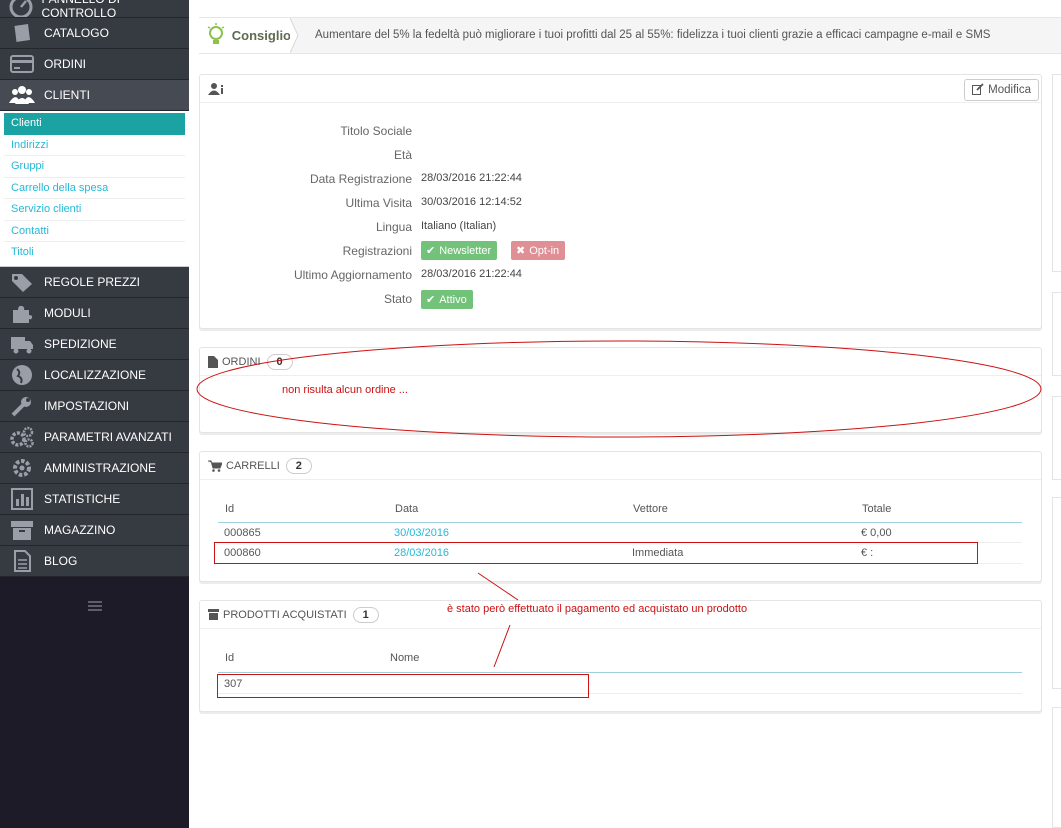  I want to click on info-row-stato: Stato ✔ Attivo, so click(621, 300).